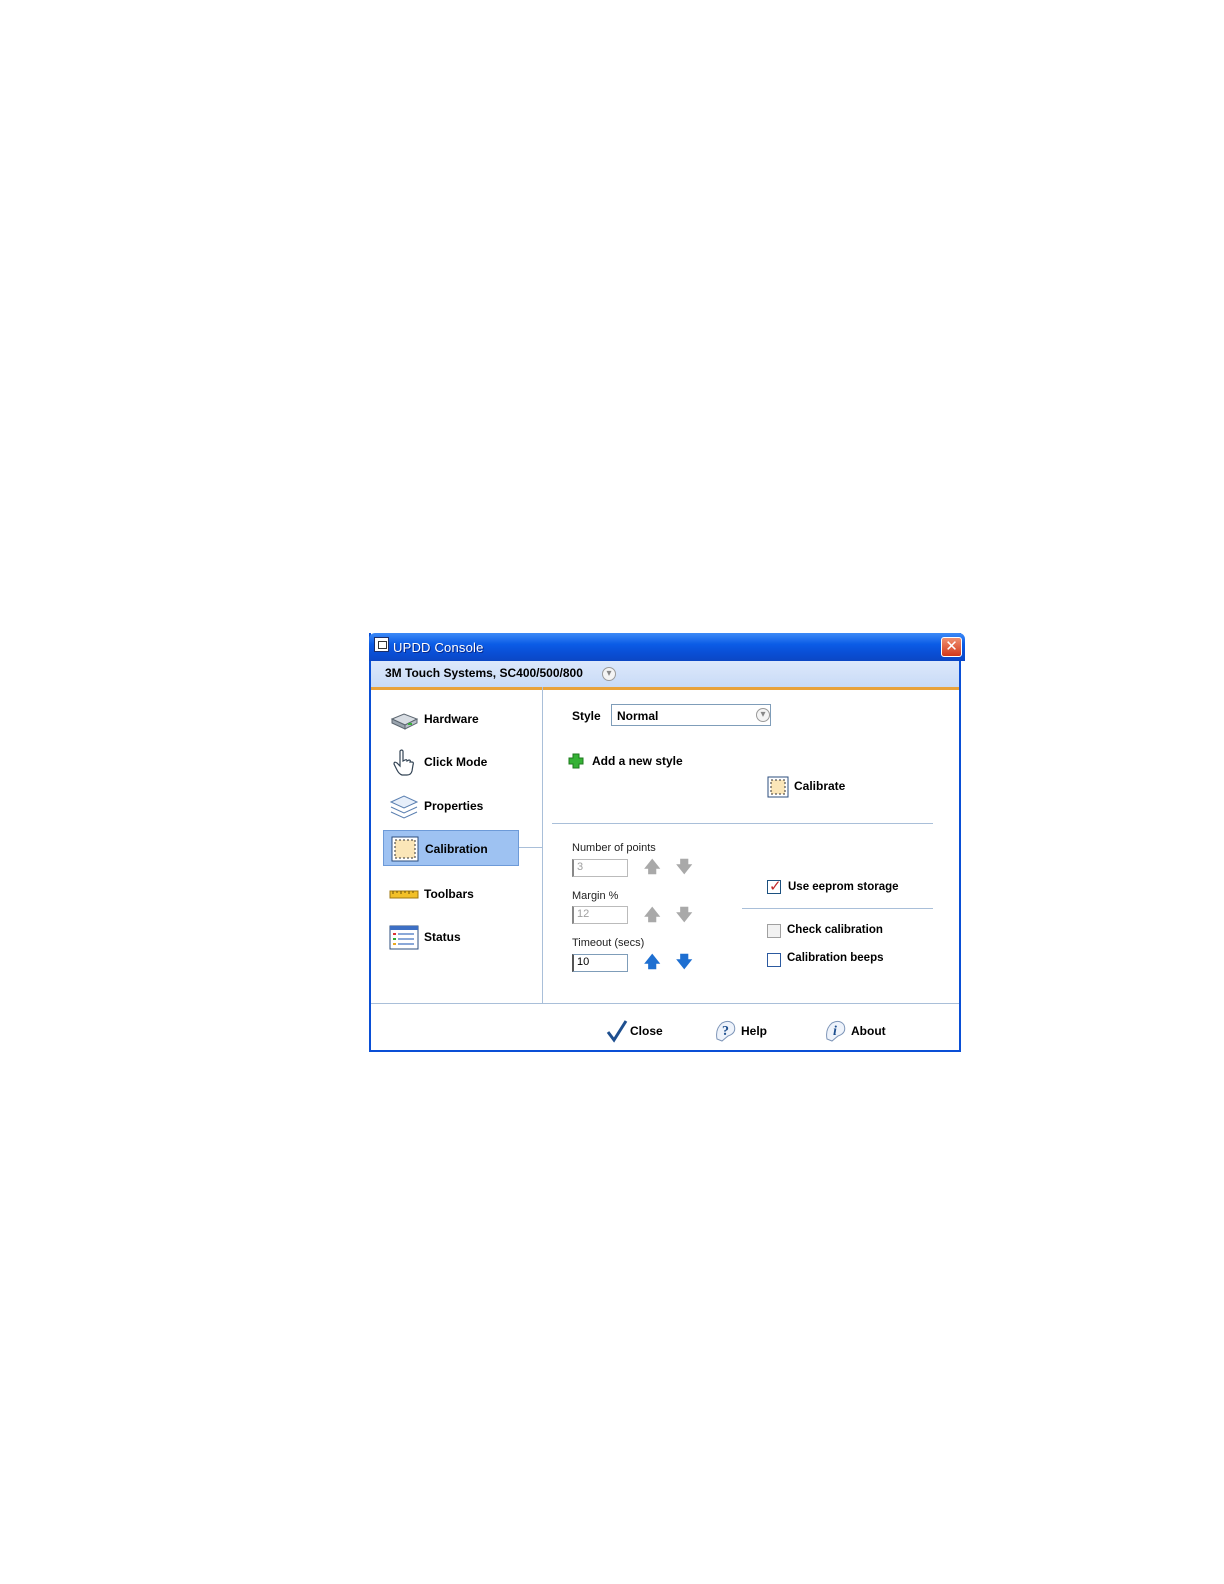  Describe the element at coordinates (600, 915) in the screenshot. I see `margin-field: 12` at that location.